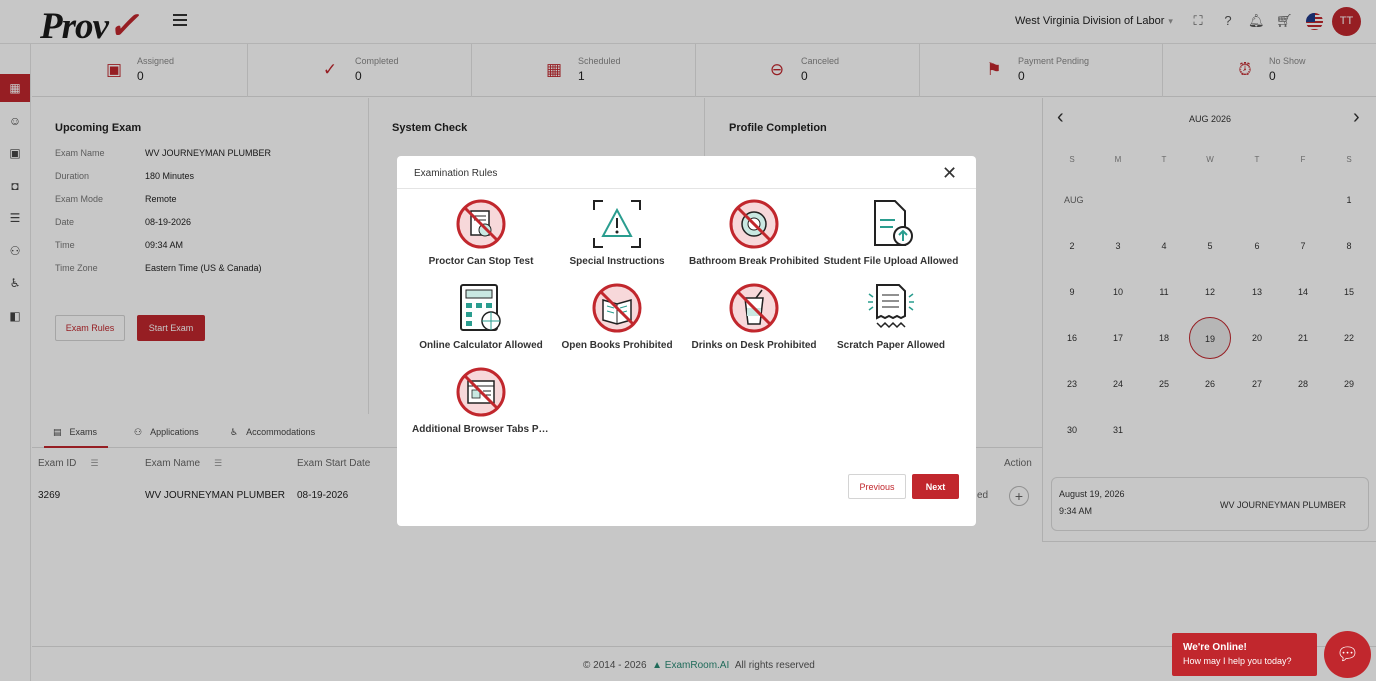 The width and height of the screenshot is (1376, 681). I want to click on proctor-stop-icon, so click(481, 224).